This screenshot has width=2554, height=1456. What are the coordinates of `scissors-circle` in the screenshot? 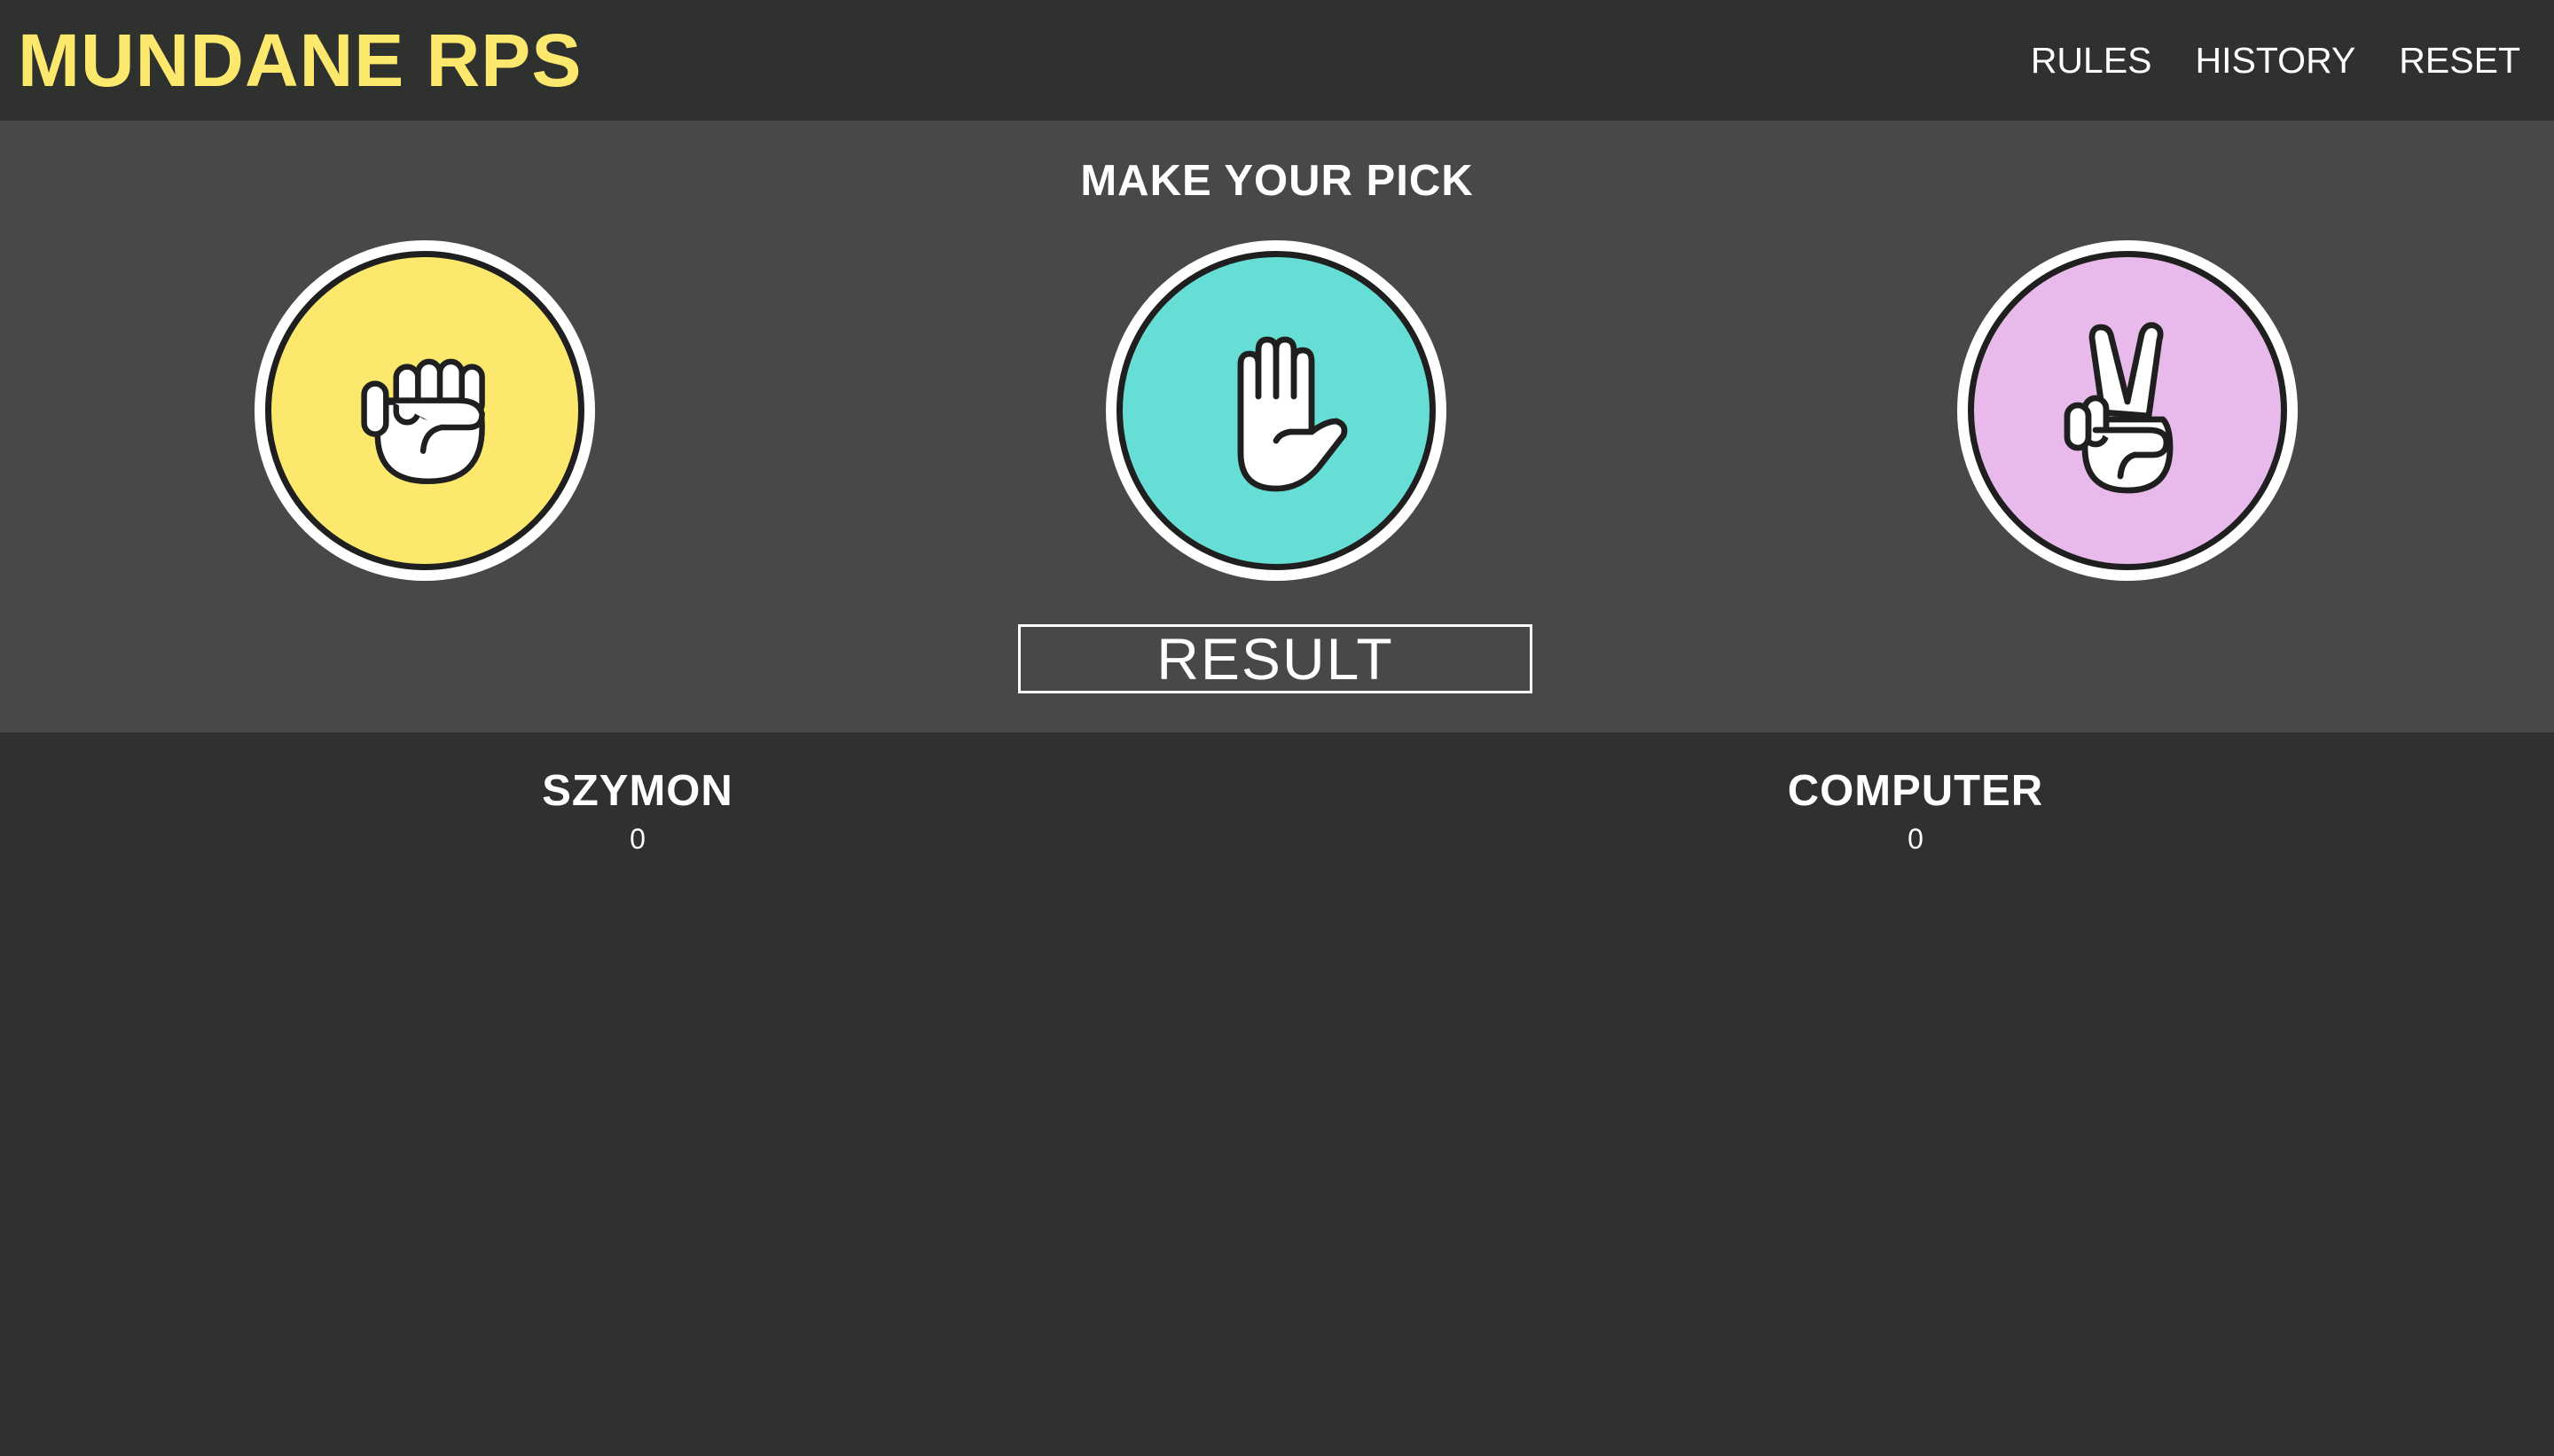 It's located at (2127, 410).